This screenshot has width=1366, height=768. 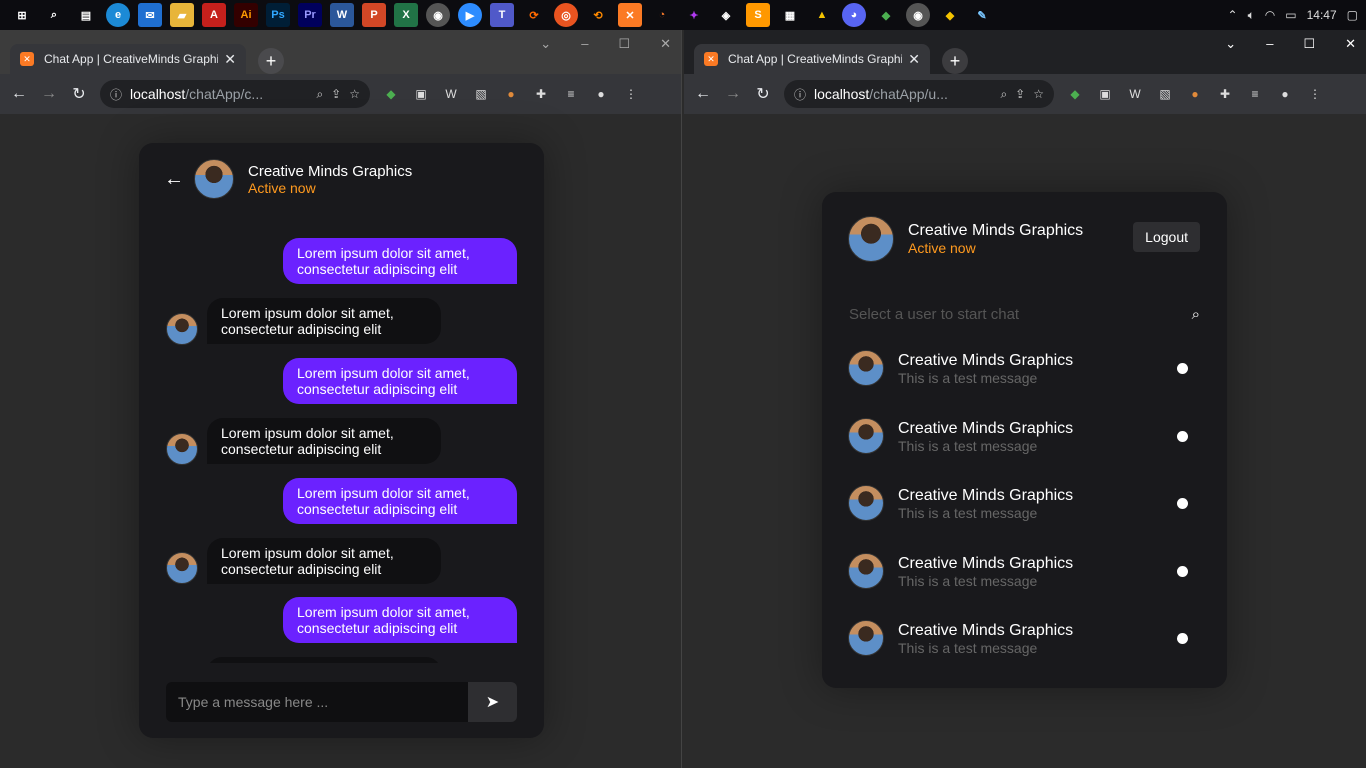 I want to click on app-green-icon: ◆, so click(x=886, y=15).